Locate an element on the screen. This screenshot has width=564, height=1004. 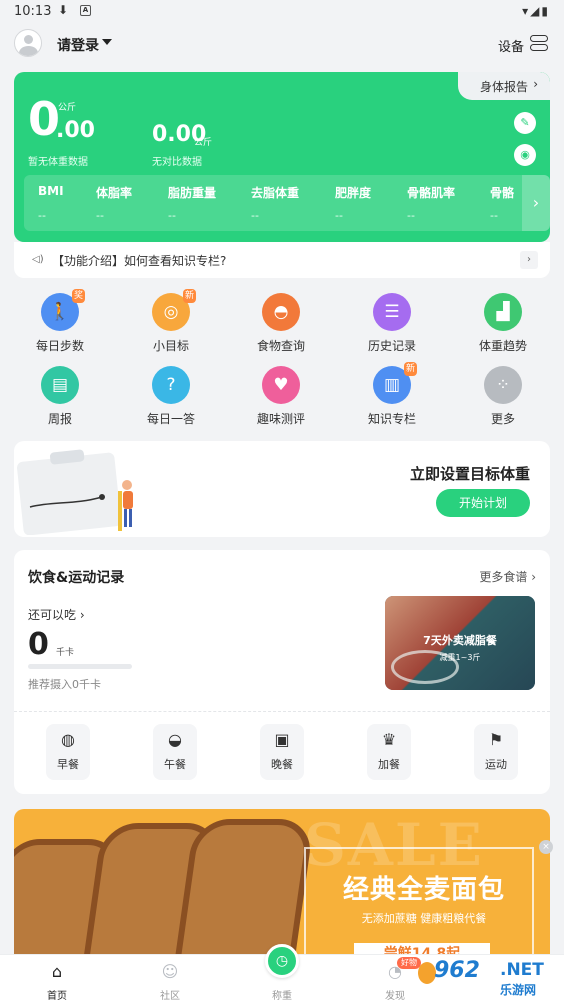
close-icon: × is located at coordinates (546, 847).